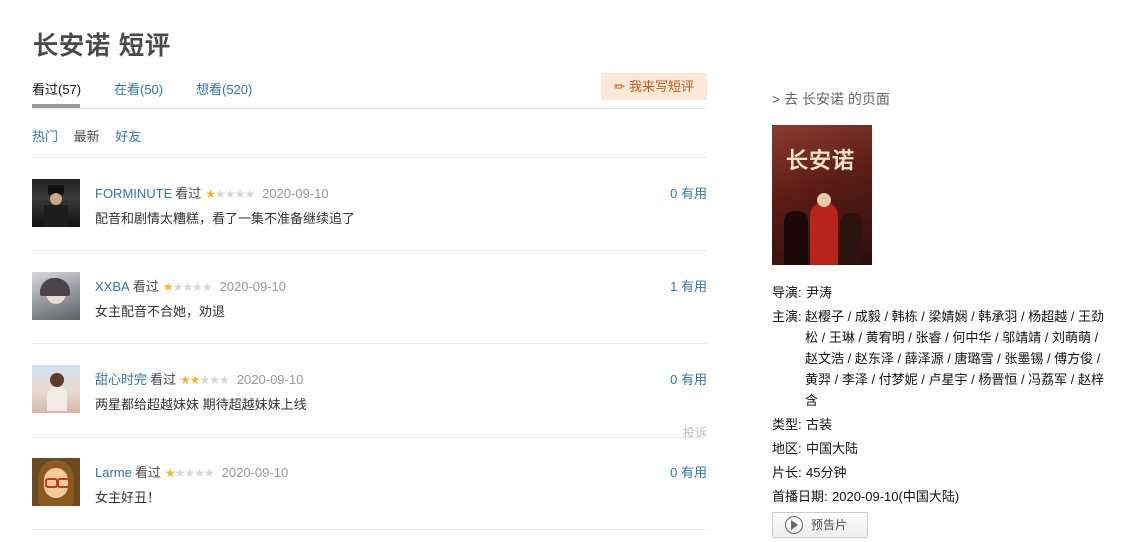 This screenshot has height=542, width=1127. What do you see at coordinates (819, 292) in the screenshot?
I see `director-value: 尹涛` at bounding box center [819, 292].